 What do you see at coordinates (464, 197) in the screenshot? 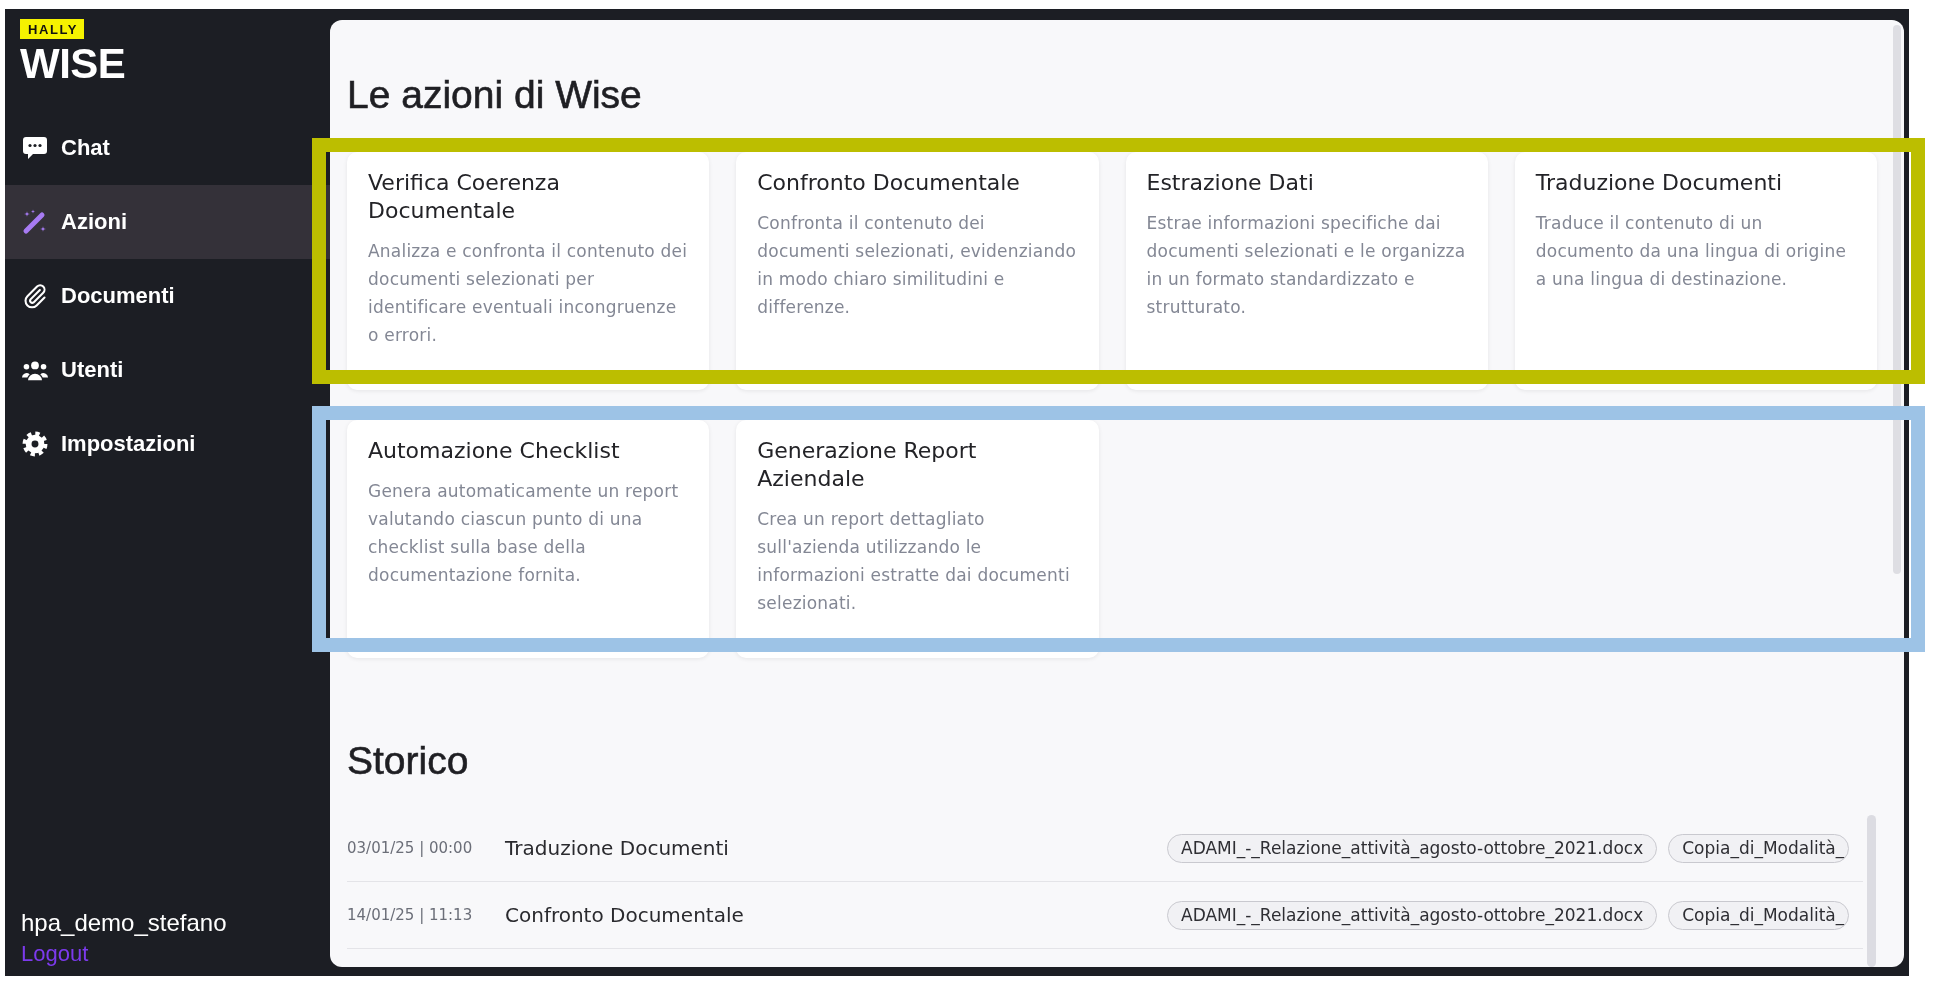
I see `card-title: Verifica Coerenza Documentale` at bounding box center [464, 197].